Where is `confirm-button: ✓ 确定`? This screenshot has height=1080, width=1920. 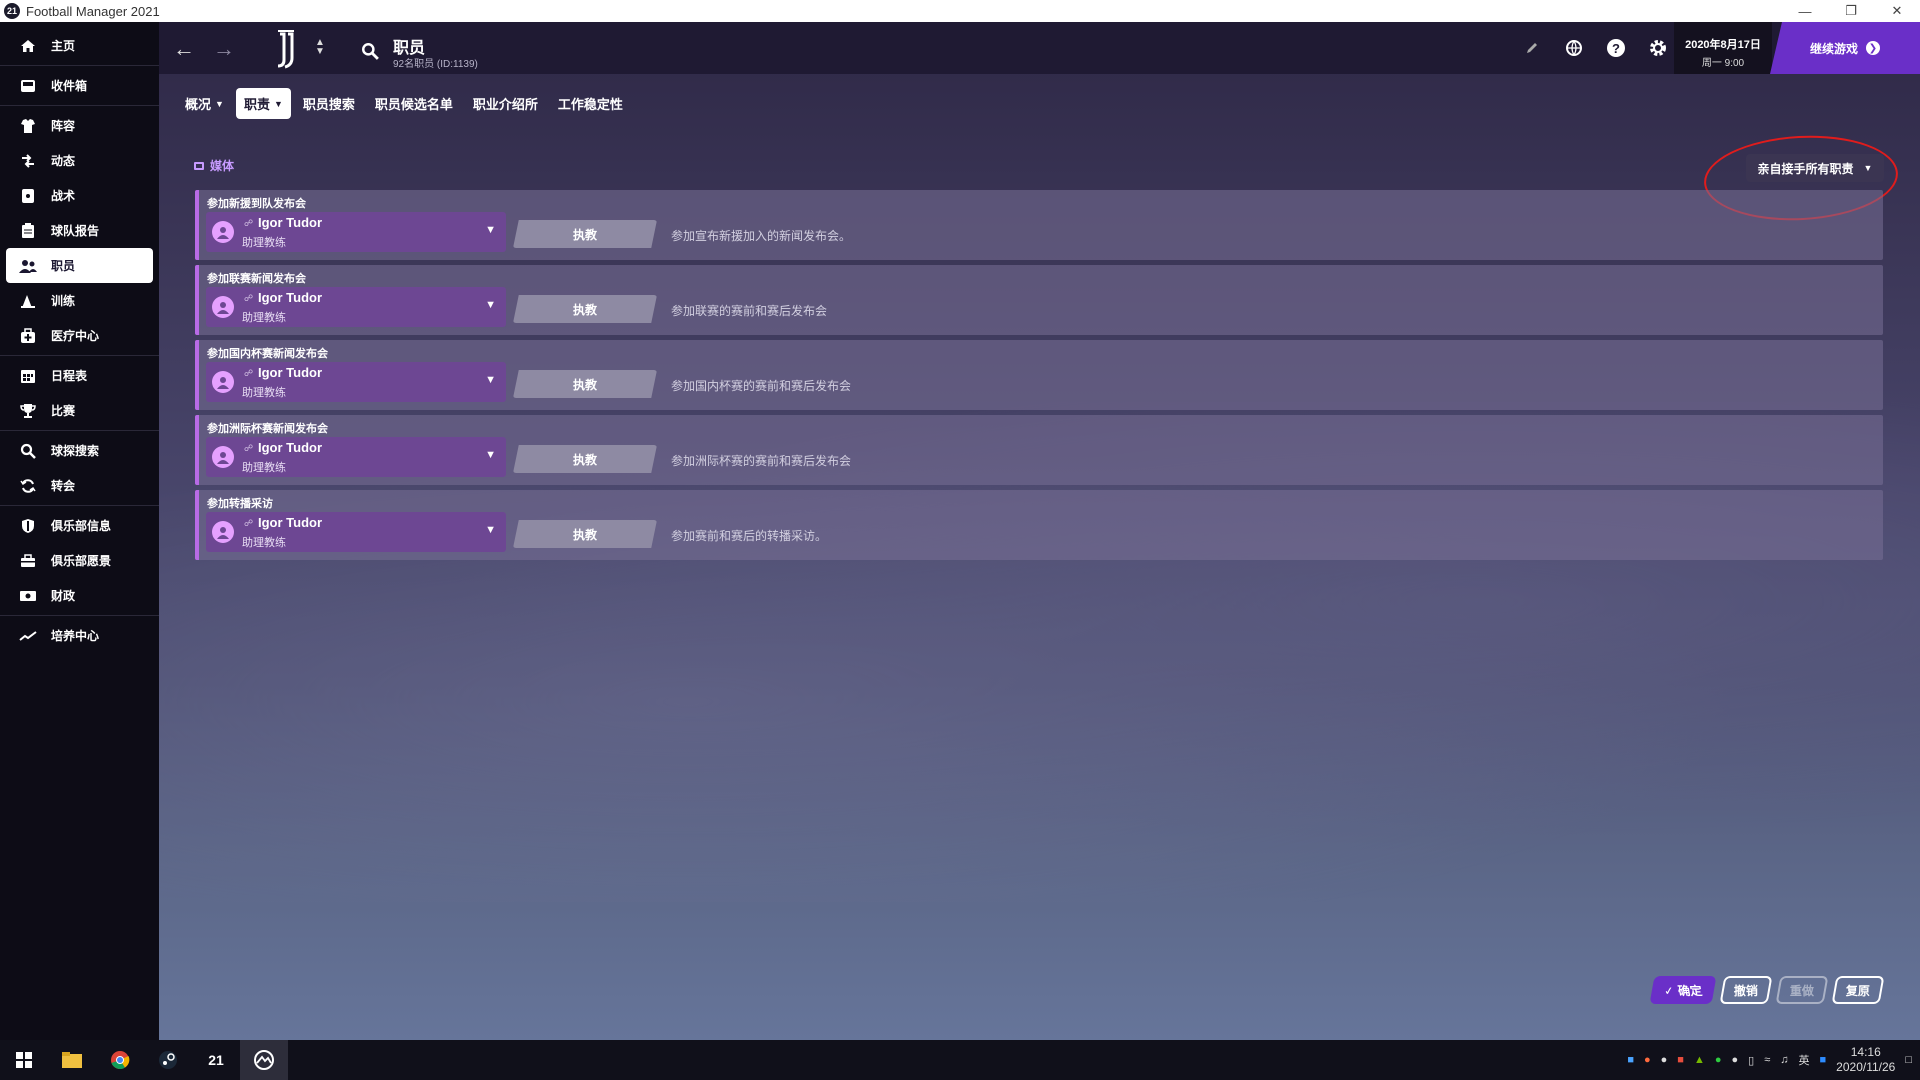
confirm-button: ✓ 确定 is located at coordinates (1683, 990).